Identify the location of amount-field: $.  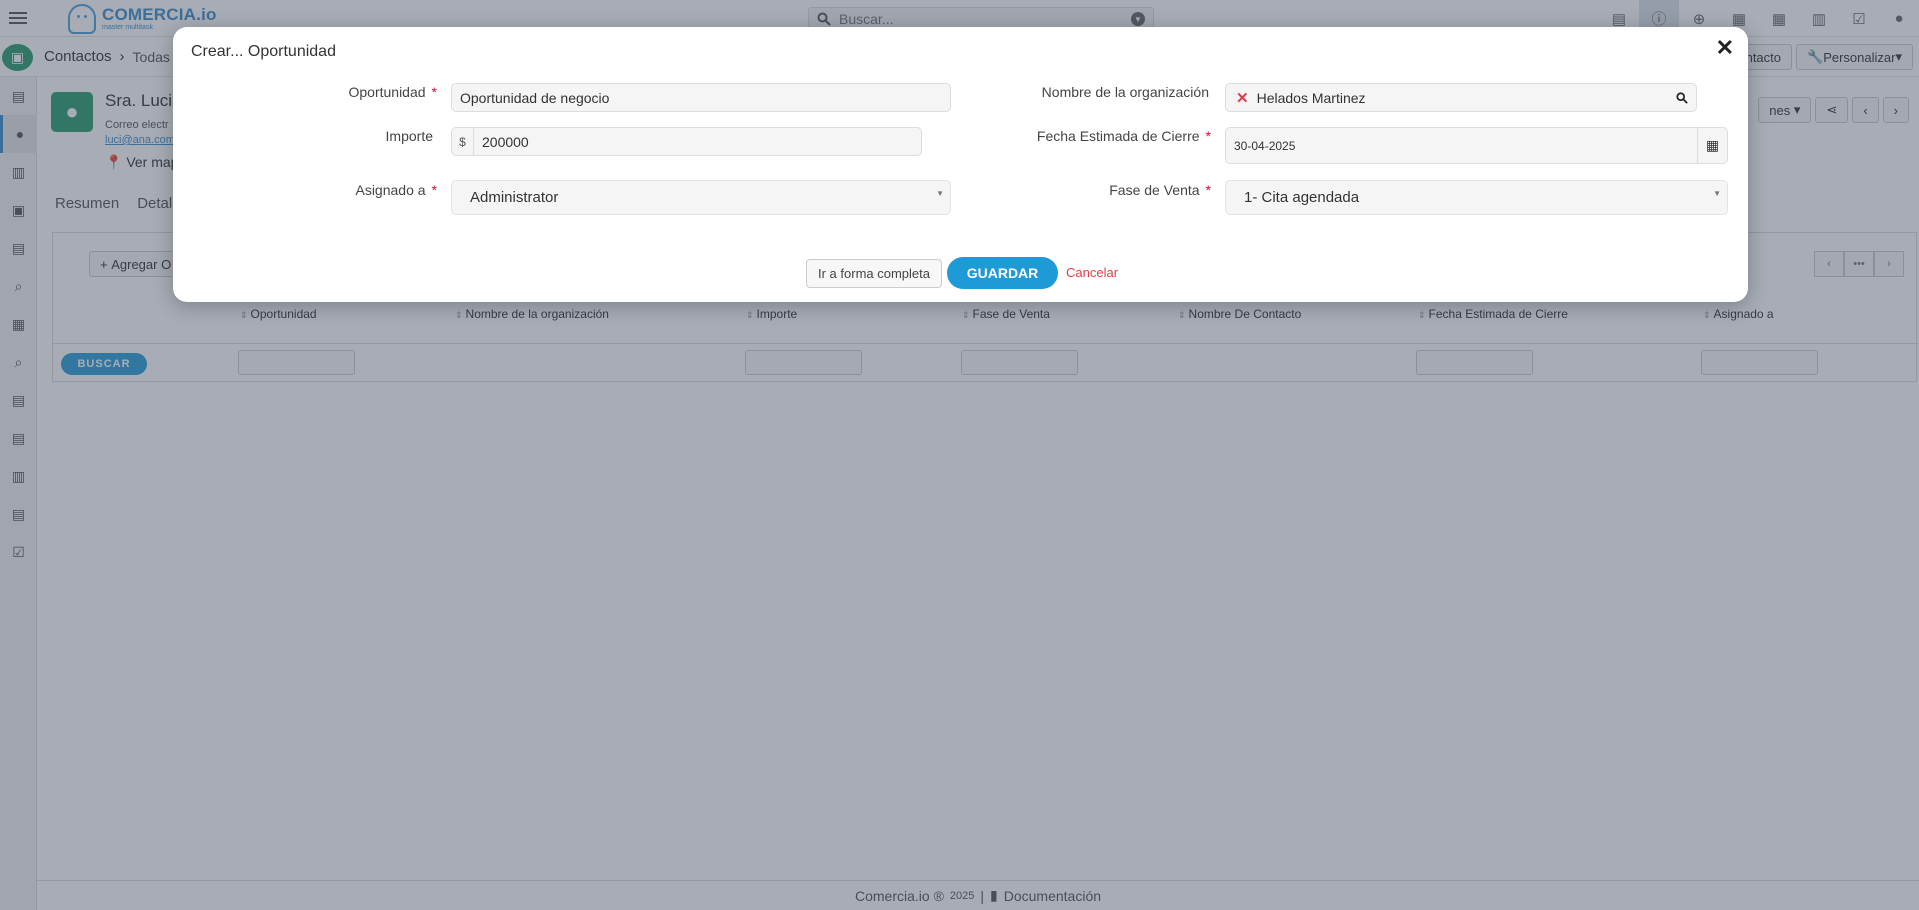
(686, 141).